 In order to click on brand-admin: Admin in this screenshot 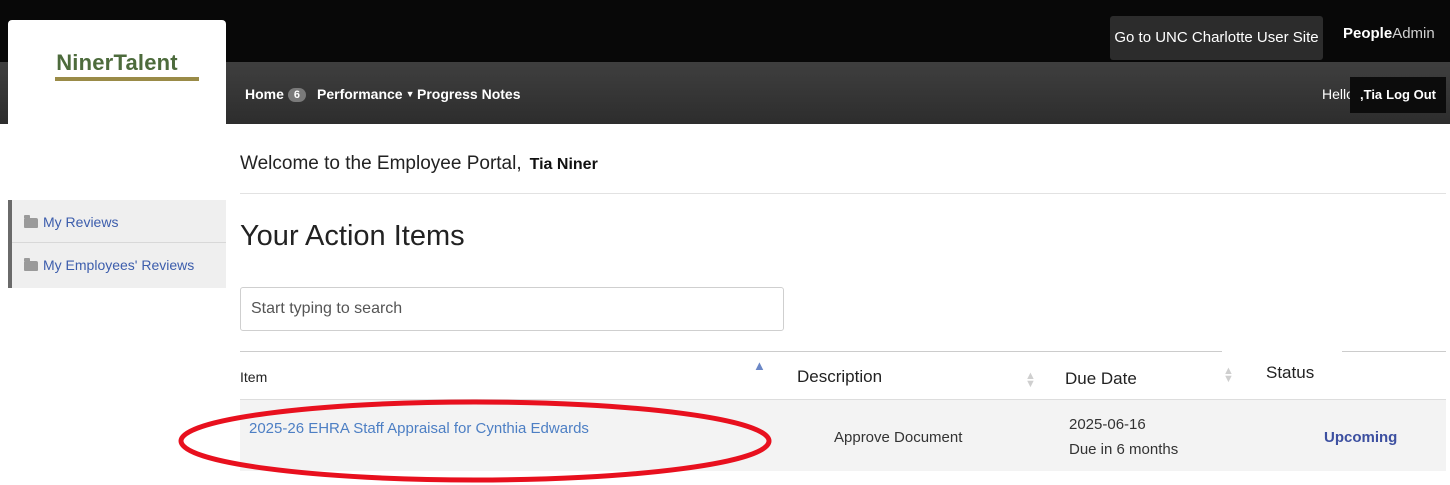, I will do `click(1413, 33)`.